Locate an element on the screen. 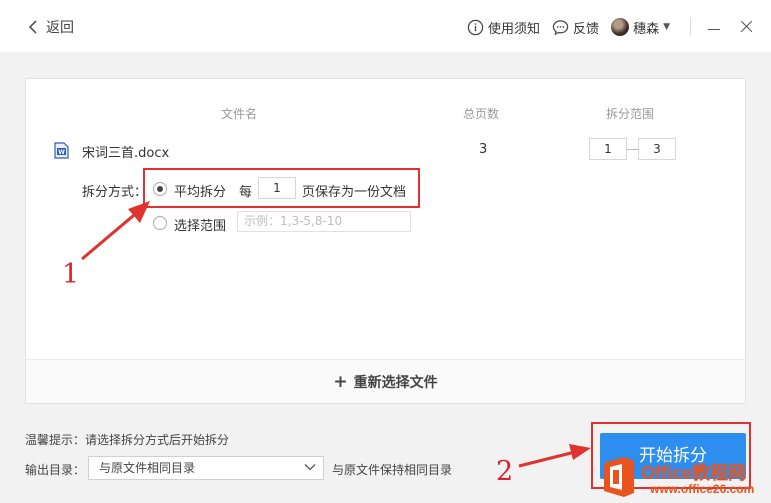 The image size is (771, 503). help-button: 使用须知 is located at coordinates (503, 27).